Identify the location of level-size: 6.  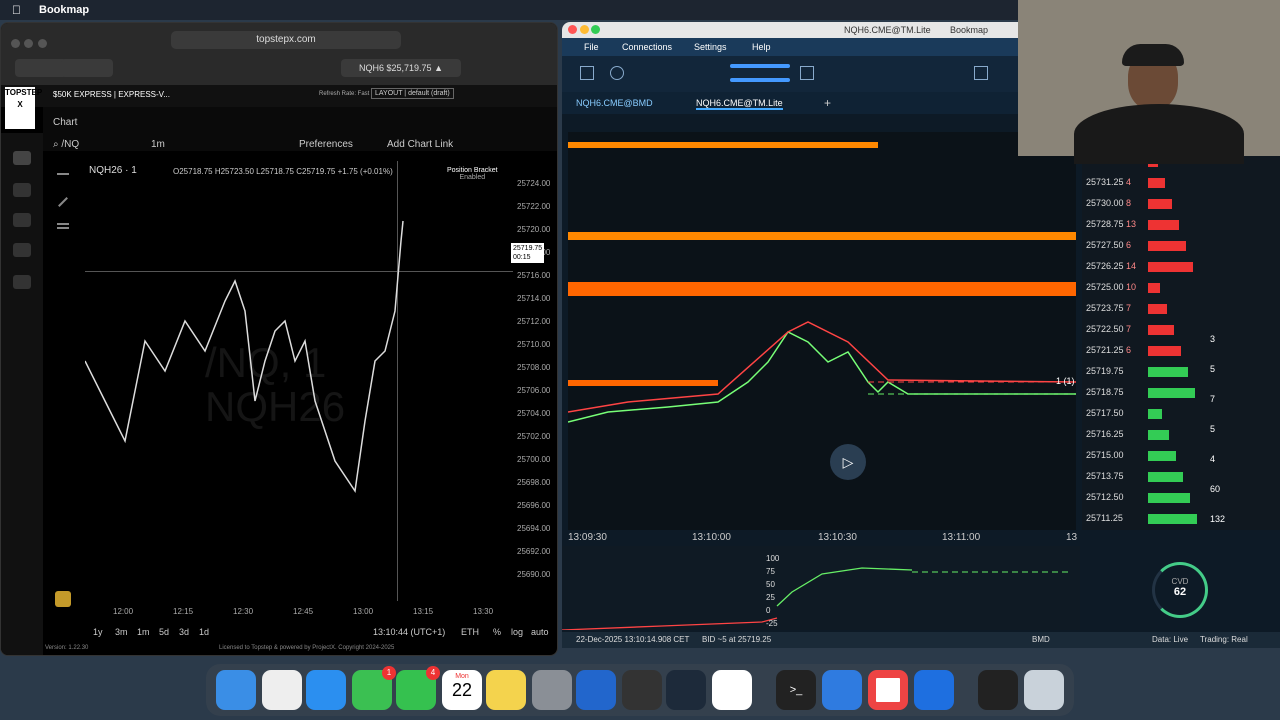
(1127, 350).